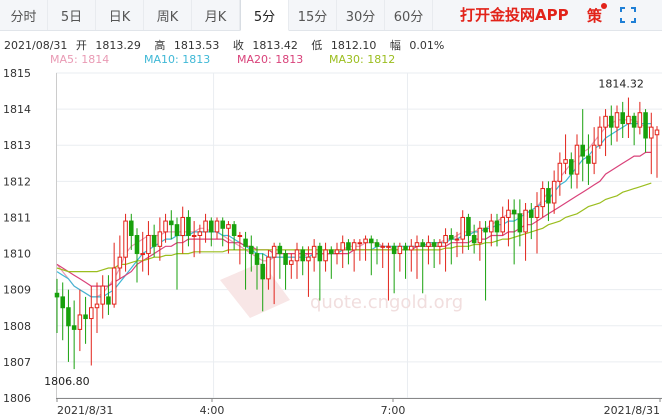 This screenshot has width=662, height=418. What do you see at coordinates (386, 302) in the screenshot?
I see `watermark-text: quote.cngold.org` at bounding box center [386, 302].